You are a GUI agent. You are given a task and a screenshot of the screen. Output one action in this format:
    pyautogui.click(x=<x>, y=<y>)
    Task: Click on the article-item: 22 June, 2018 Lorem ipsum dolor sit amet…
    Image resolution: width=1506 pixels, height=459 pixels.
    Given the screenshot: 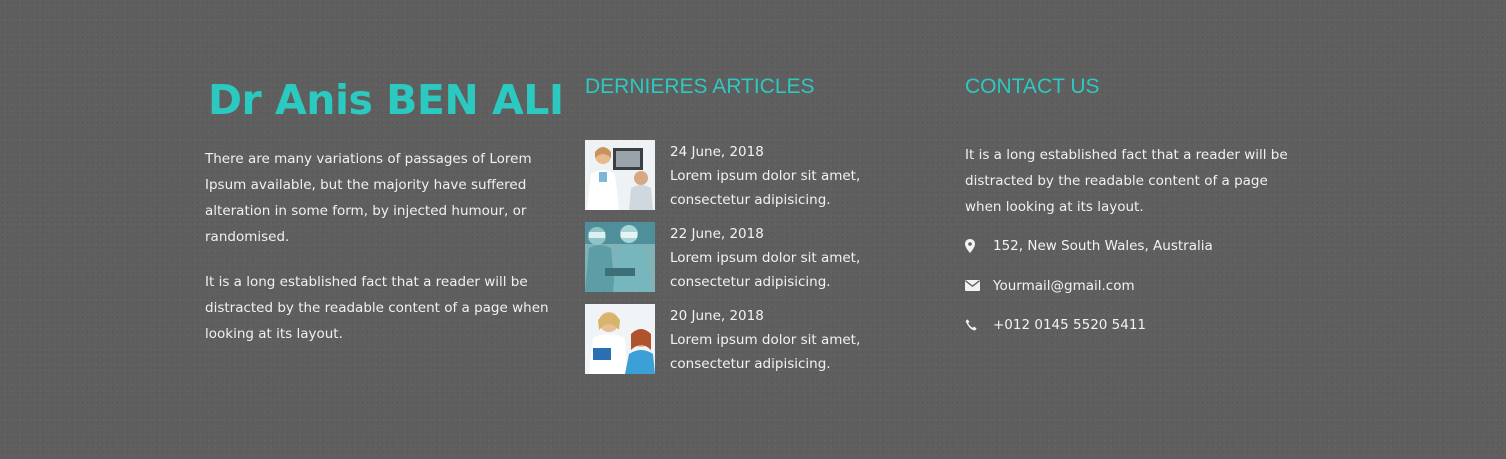 What is the action you would take?
    pyautogui.click(x=760, y=257)
    